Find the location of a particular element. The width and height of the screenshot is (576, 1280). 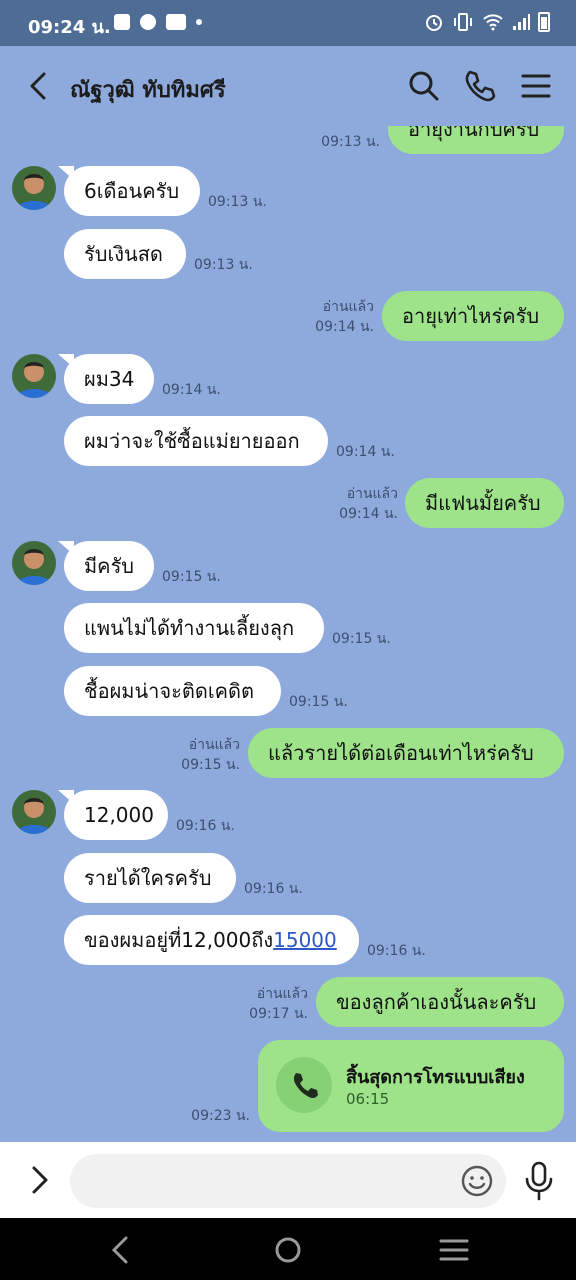

message-bubble-outgoing: อายุงานกี่ปีครับ is located at coordinates (476, 140).